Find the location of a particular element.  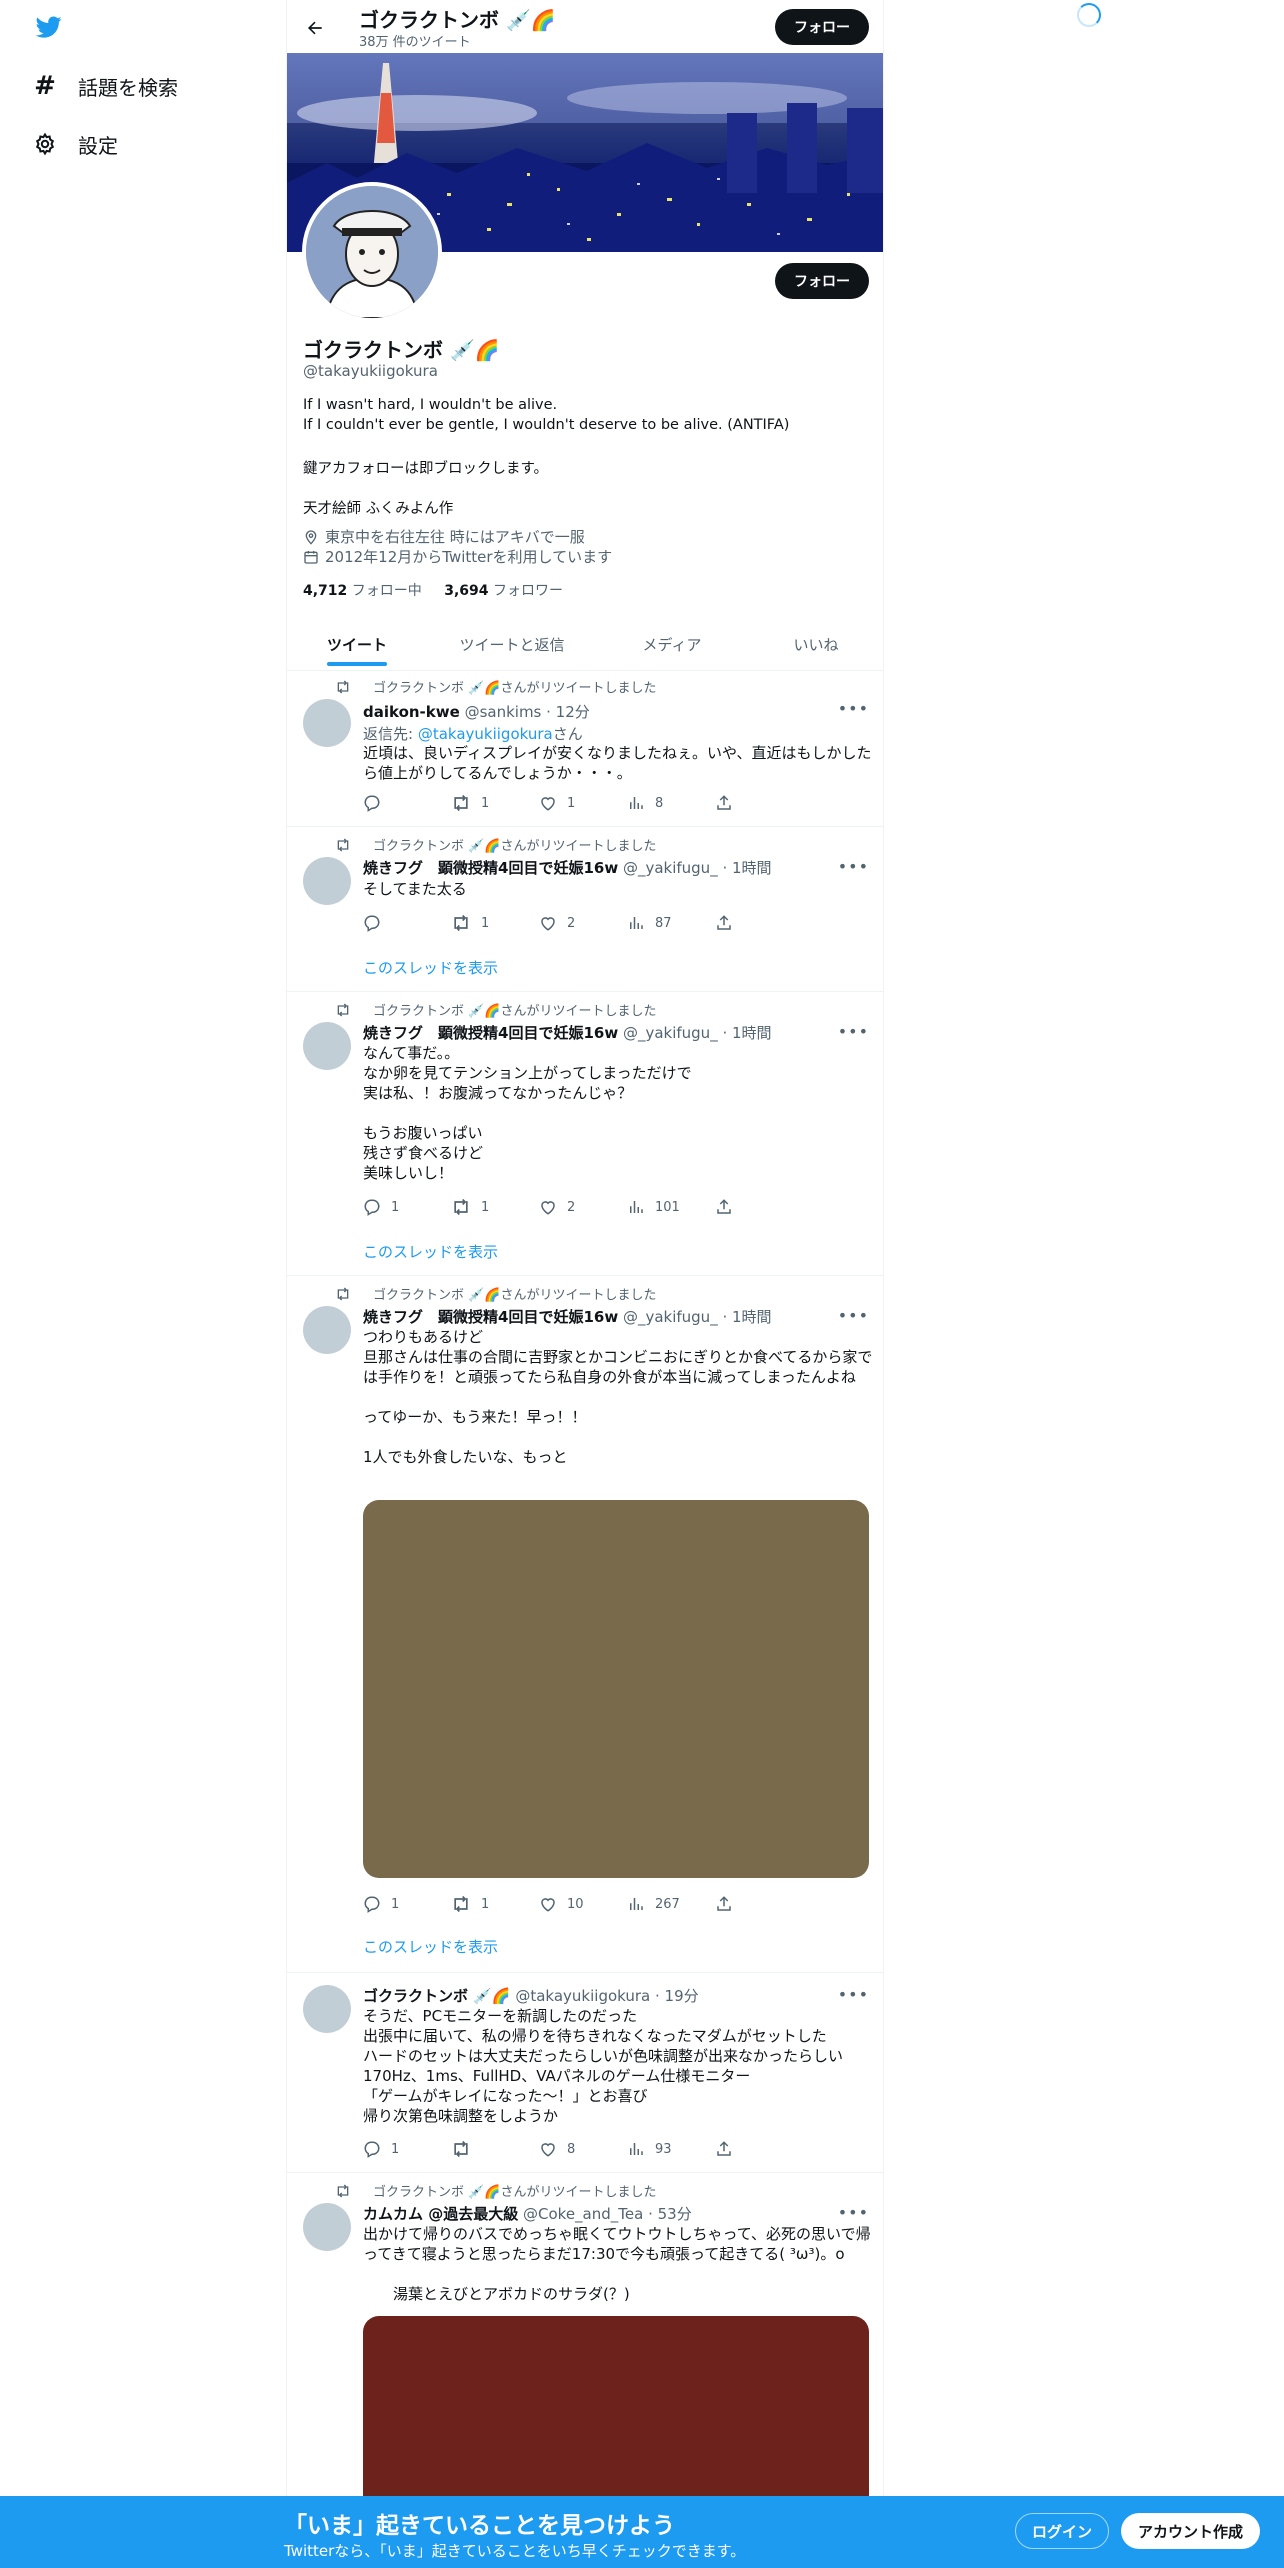

location-pin-icon is located at coordinates (311, 537).